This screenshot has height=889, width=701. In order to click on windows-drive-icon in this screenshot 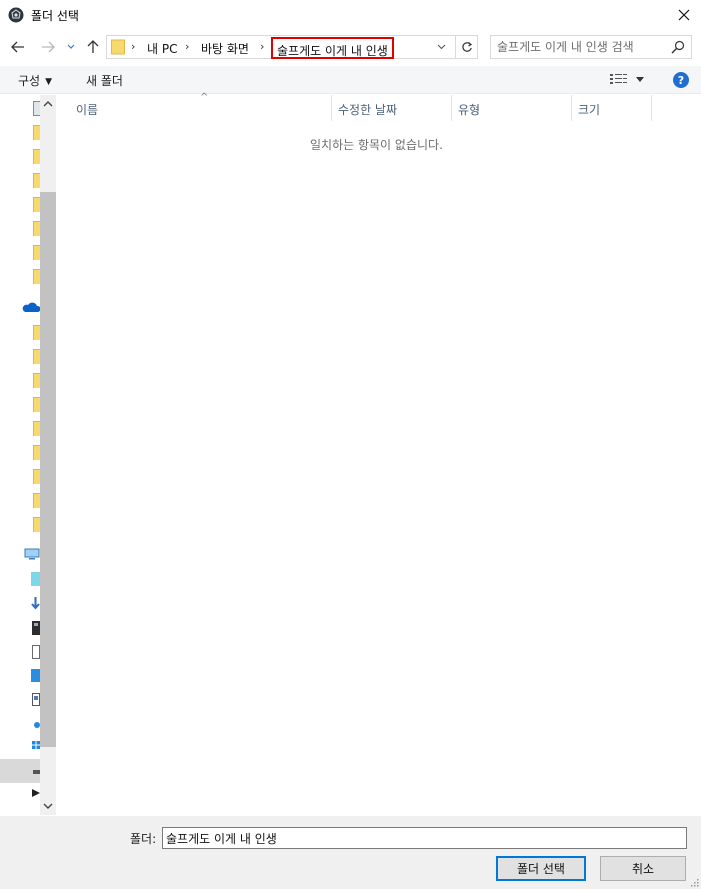, I will do `click(36, 745)`.